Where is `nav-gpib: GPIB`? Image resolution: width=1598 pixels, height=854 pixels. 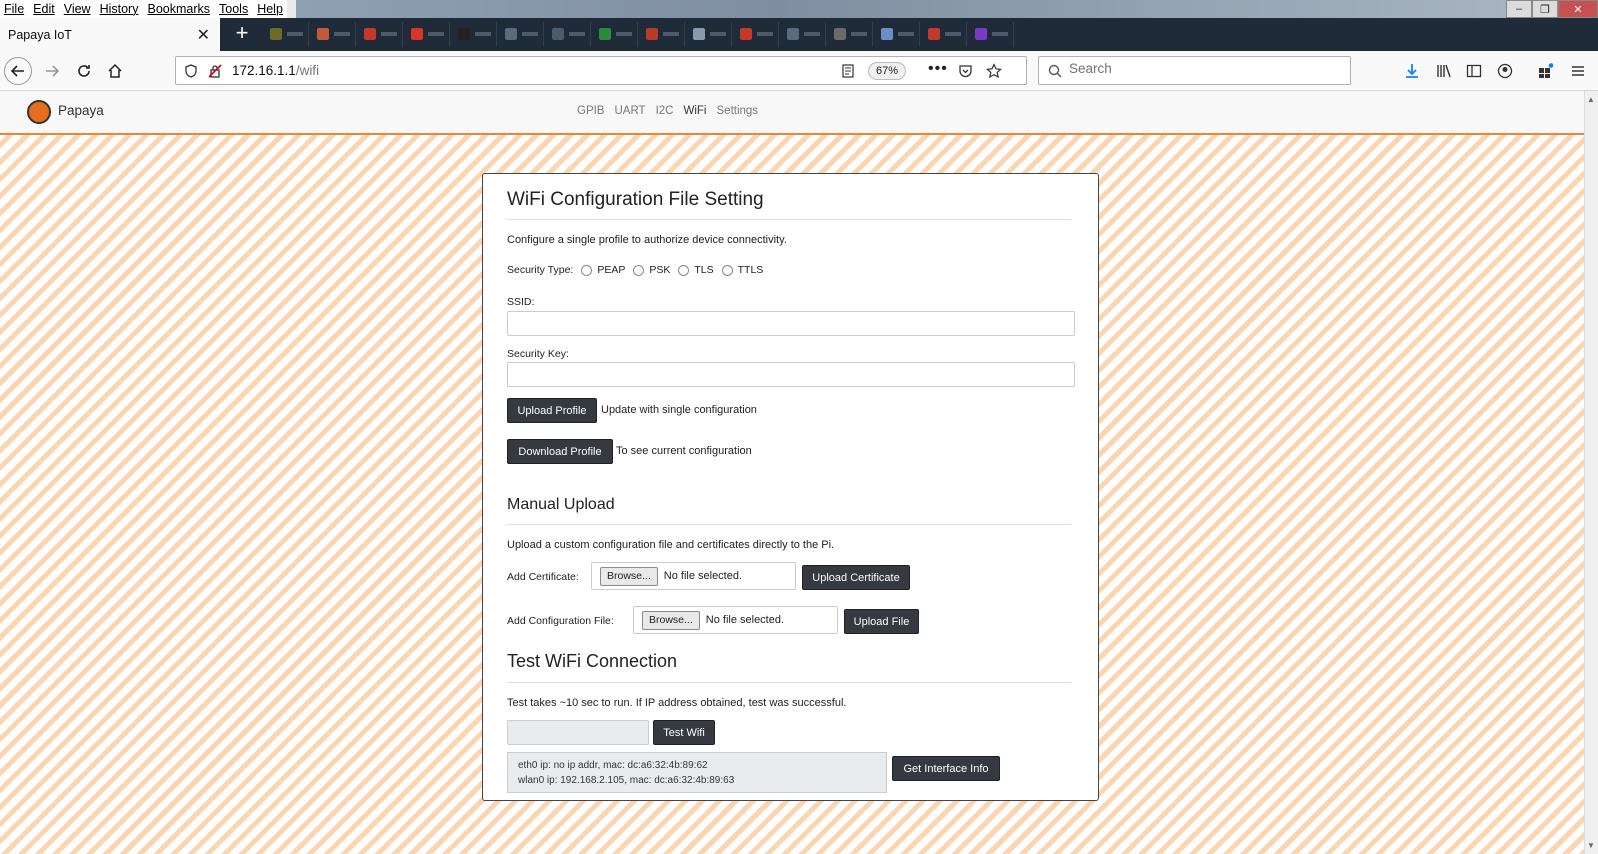 nav-gpib: GPIB is located at coordinates (590, 111).